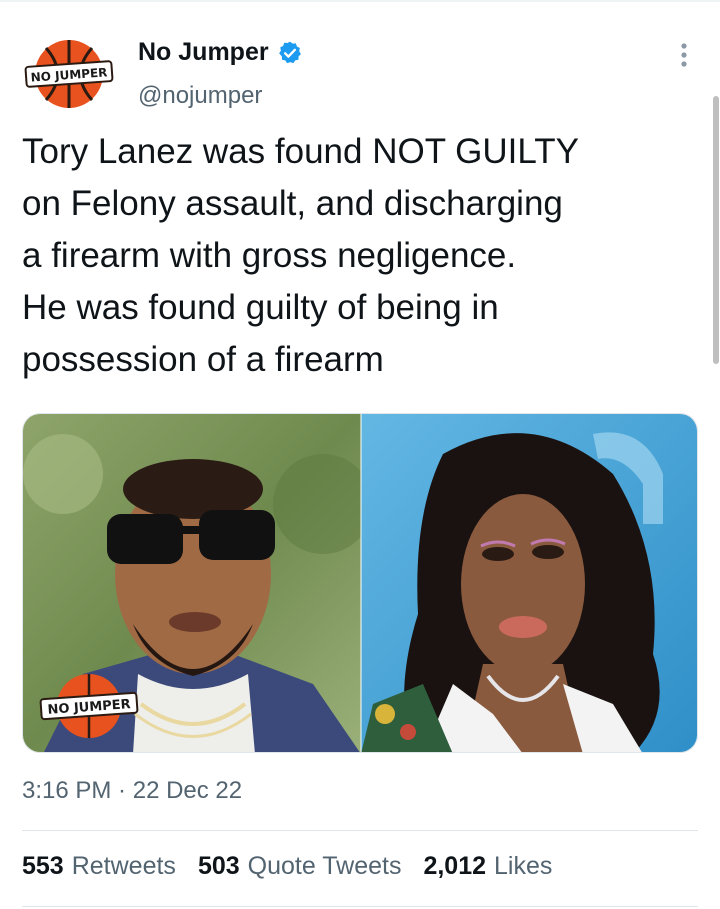 The height and width of the screenshot is (909, 720). Describe the element at coordinates (123, 866) in the screenshot. I see `retweets-label: Retweets` at that location.